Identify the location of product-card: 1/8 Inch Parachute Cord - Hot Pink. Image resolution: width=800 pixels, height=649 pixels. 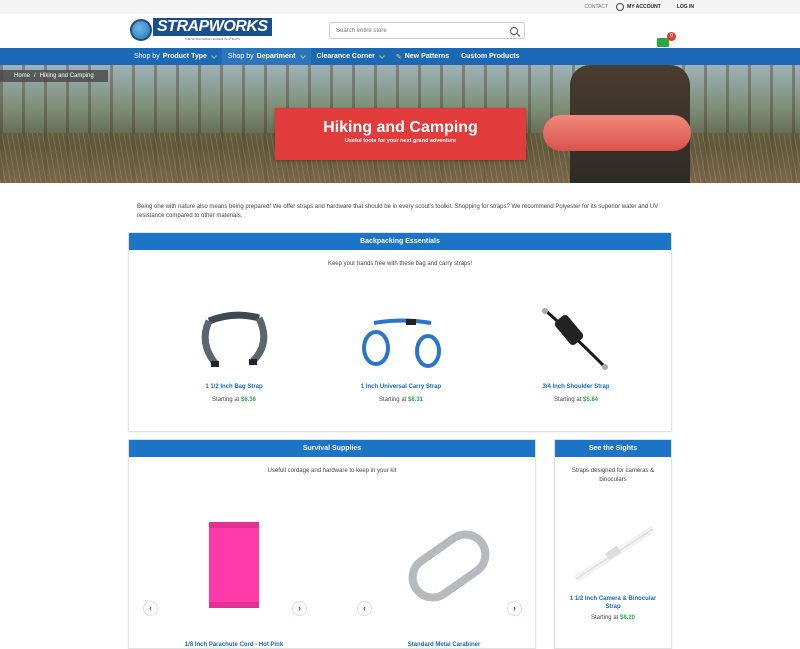
(234, 583).